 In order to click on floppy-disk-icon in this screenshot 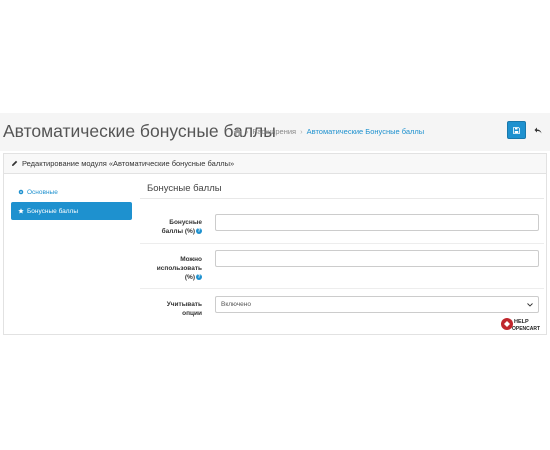, I will do `click(516, 130)`.